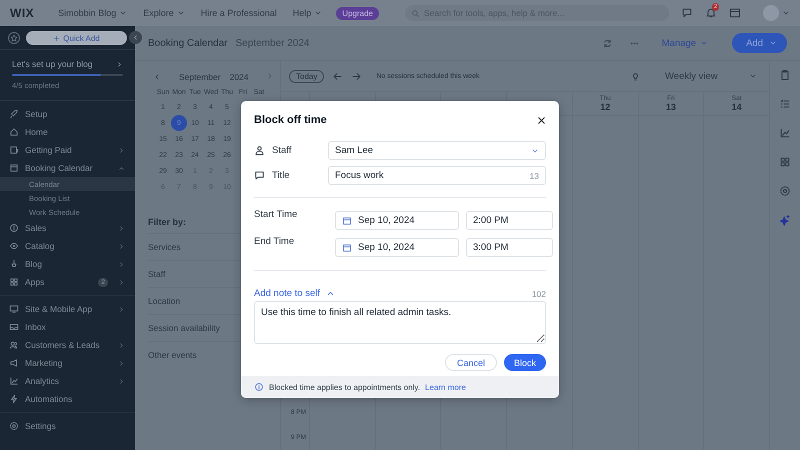  Describe the element at coordinates (356, 76) in the screenshot. I see `arrow-right-icon` at that location.